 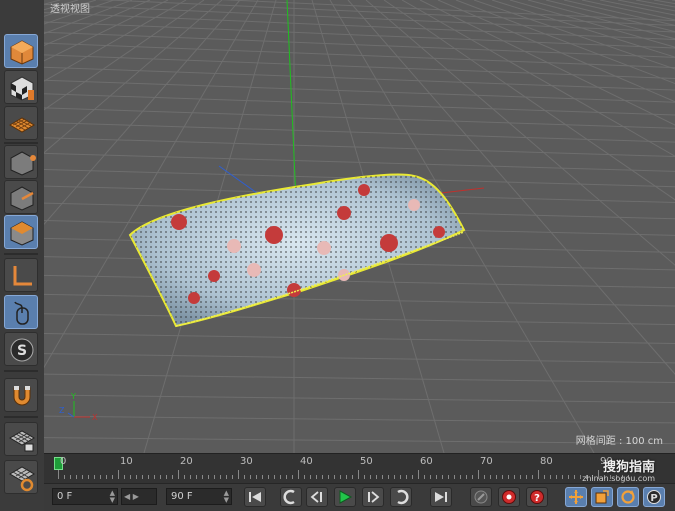 I want to click on grid-rotate-icon, so click(x=22, y=479).